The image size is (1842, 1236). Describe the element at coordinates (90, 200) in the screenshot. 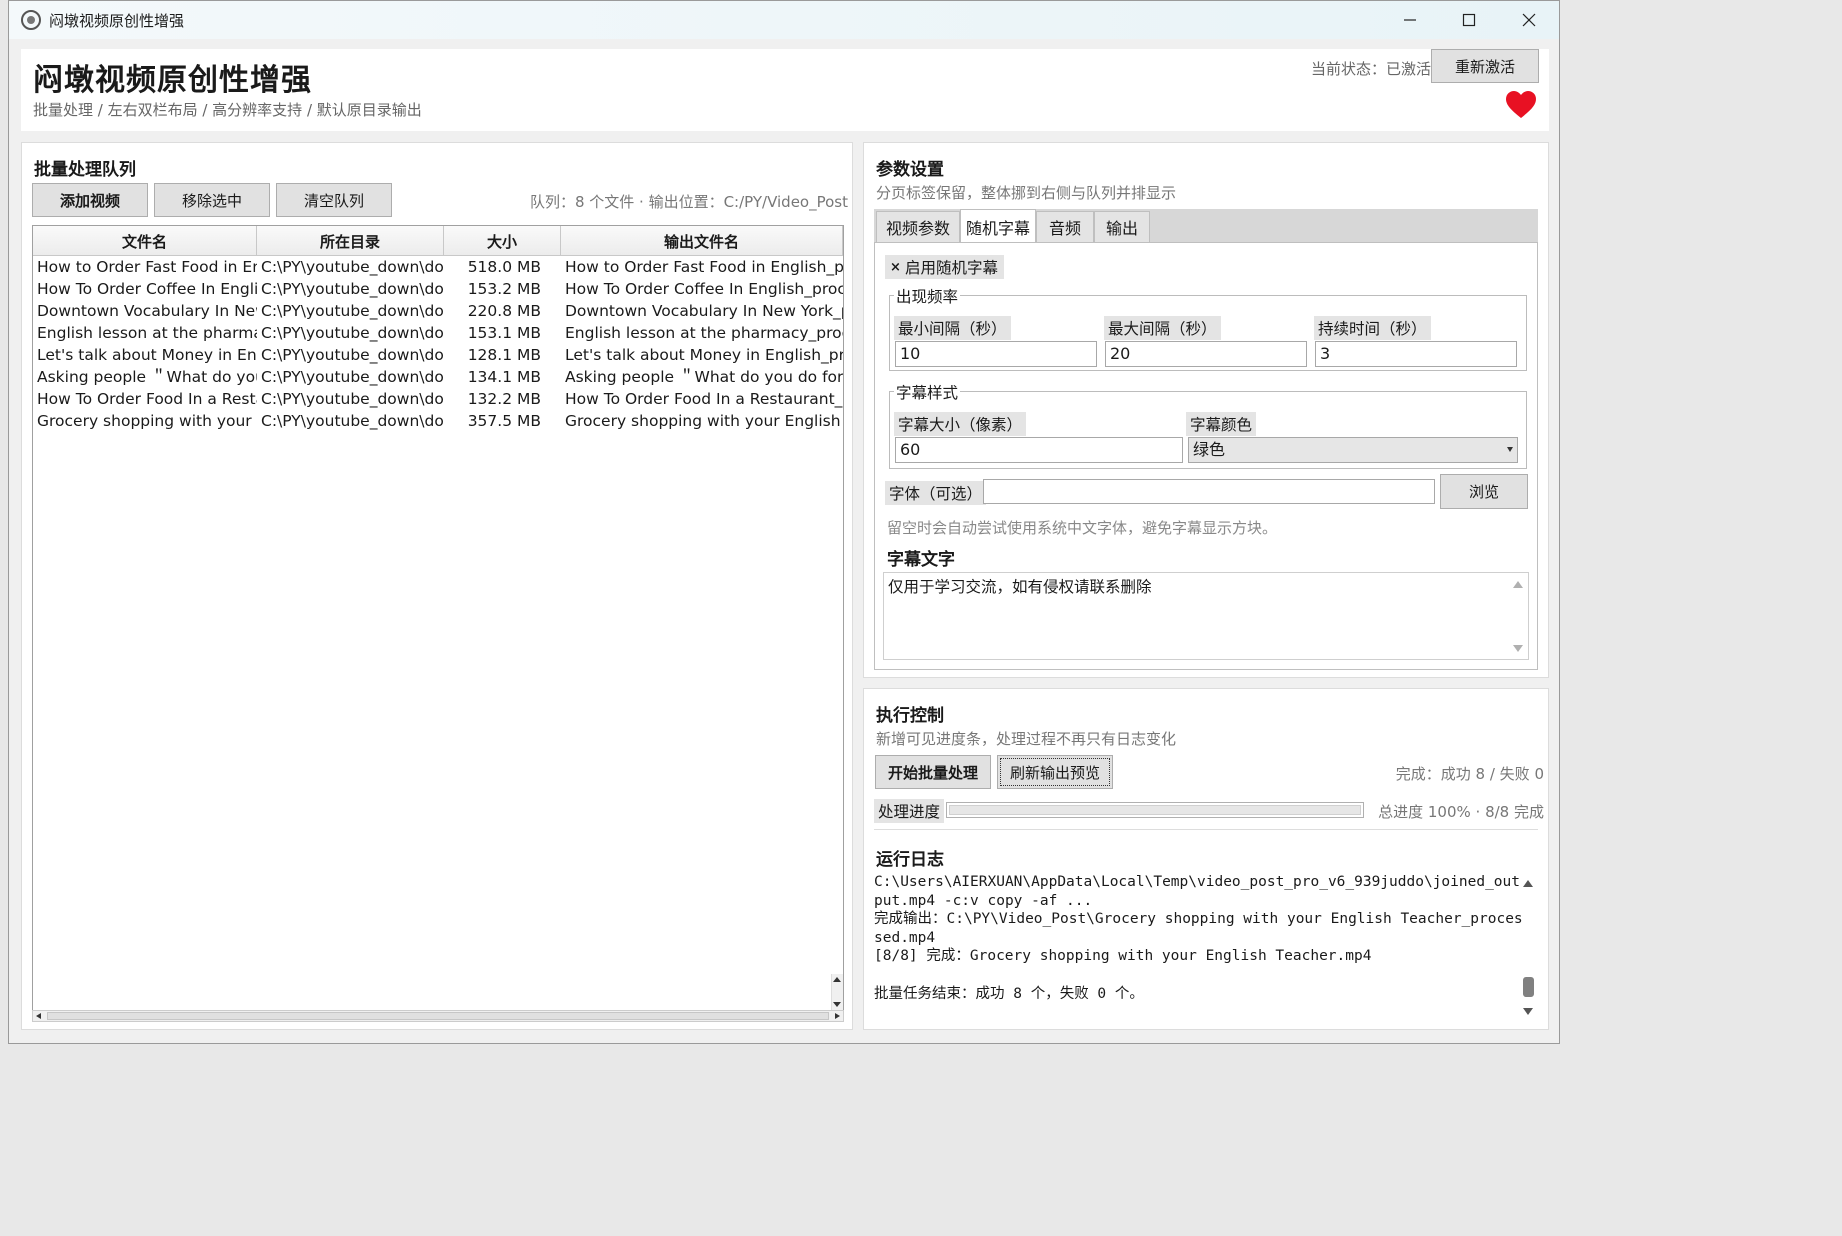

I see `add-video-button: 添加视频` at that location.